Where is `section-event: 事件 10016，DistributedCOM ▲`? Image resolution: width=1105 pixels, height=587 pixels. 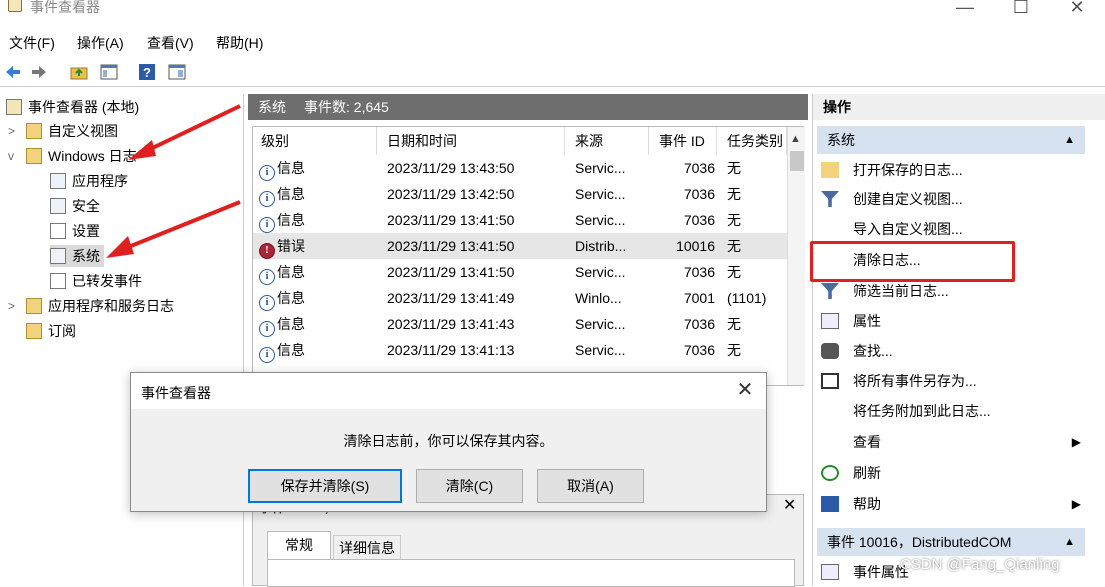 section-event: 事件 10016，DistributedCOM ▲ is located at coordinates (951, 542).